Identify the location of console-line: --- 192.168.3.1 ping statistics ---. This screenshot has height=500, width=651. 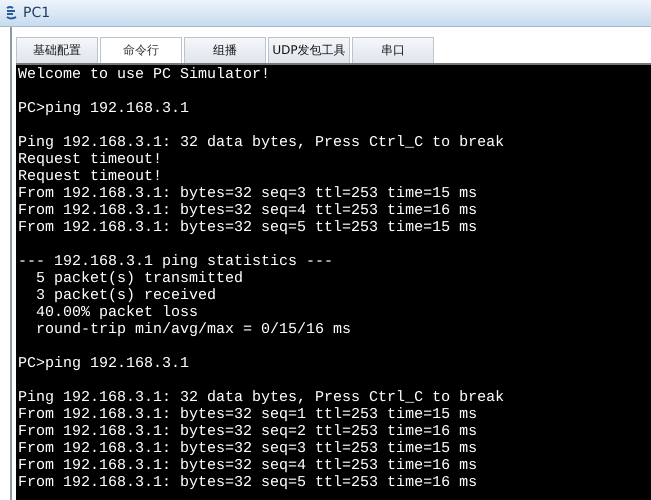
(176, 261).